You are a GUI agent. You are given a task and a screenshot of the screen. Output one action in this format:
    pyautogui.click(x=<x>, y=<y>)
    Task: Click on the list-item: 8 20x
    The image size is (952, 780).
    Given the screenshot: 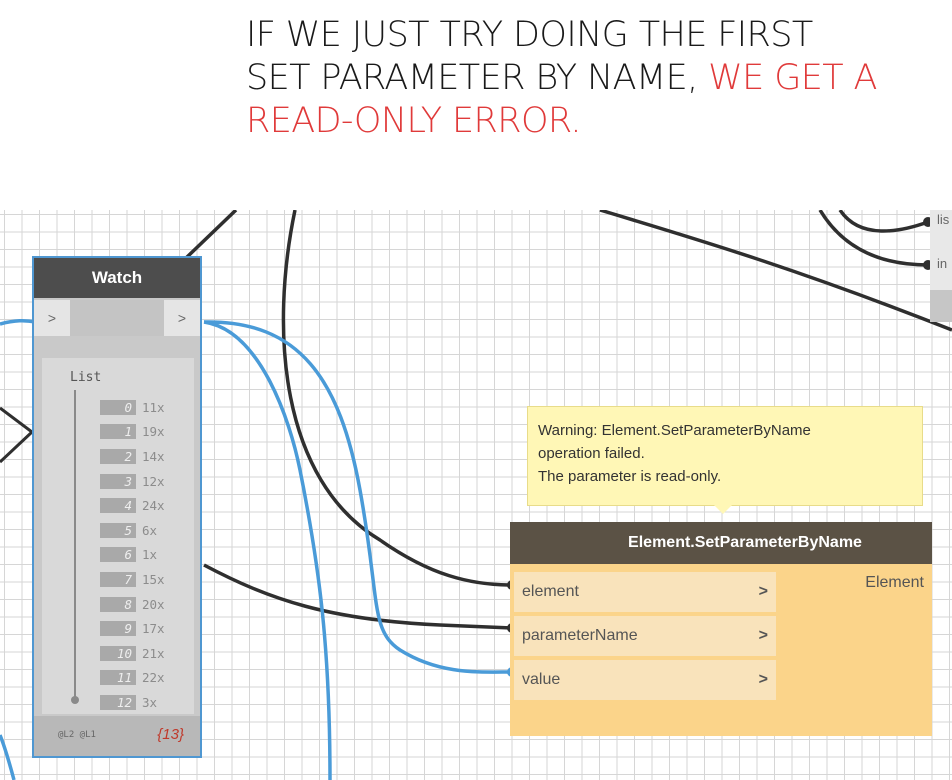 What is the action you would take?
    pyautogui.click(x=132, y=604)
    